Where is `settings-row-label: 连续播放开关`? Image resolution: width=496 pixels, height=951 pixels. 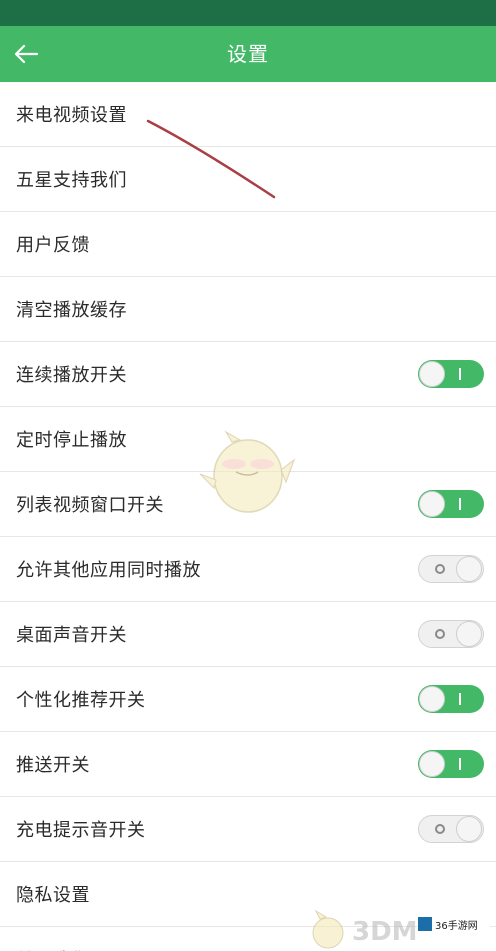 settings-row-label: 连续播放开关 is located at coordinates (71, 375).